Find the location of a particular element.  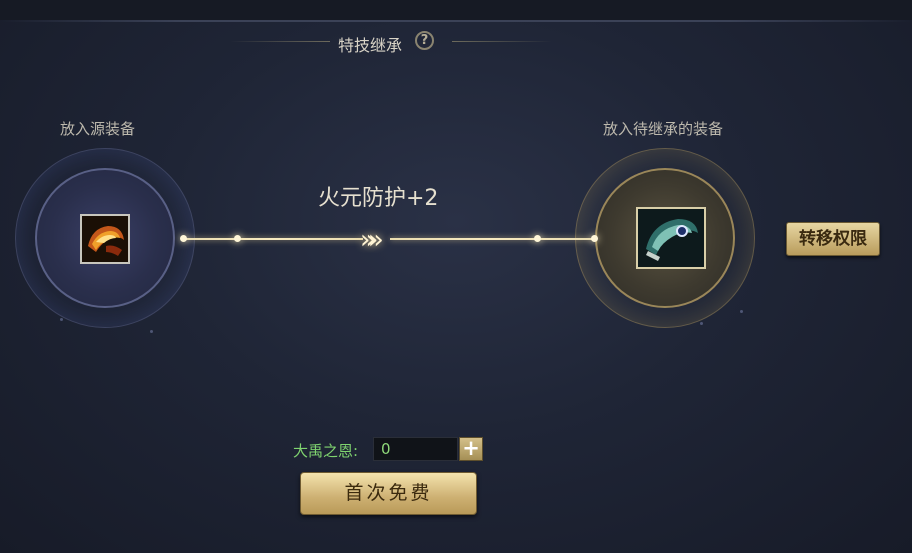

jade-armor-icon is located at coordinates (671, 238).